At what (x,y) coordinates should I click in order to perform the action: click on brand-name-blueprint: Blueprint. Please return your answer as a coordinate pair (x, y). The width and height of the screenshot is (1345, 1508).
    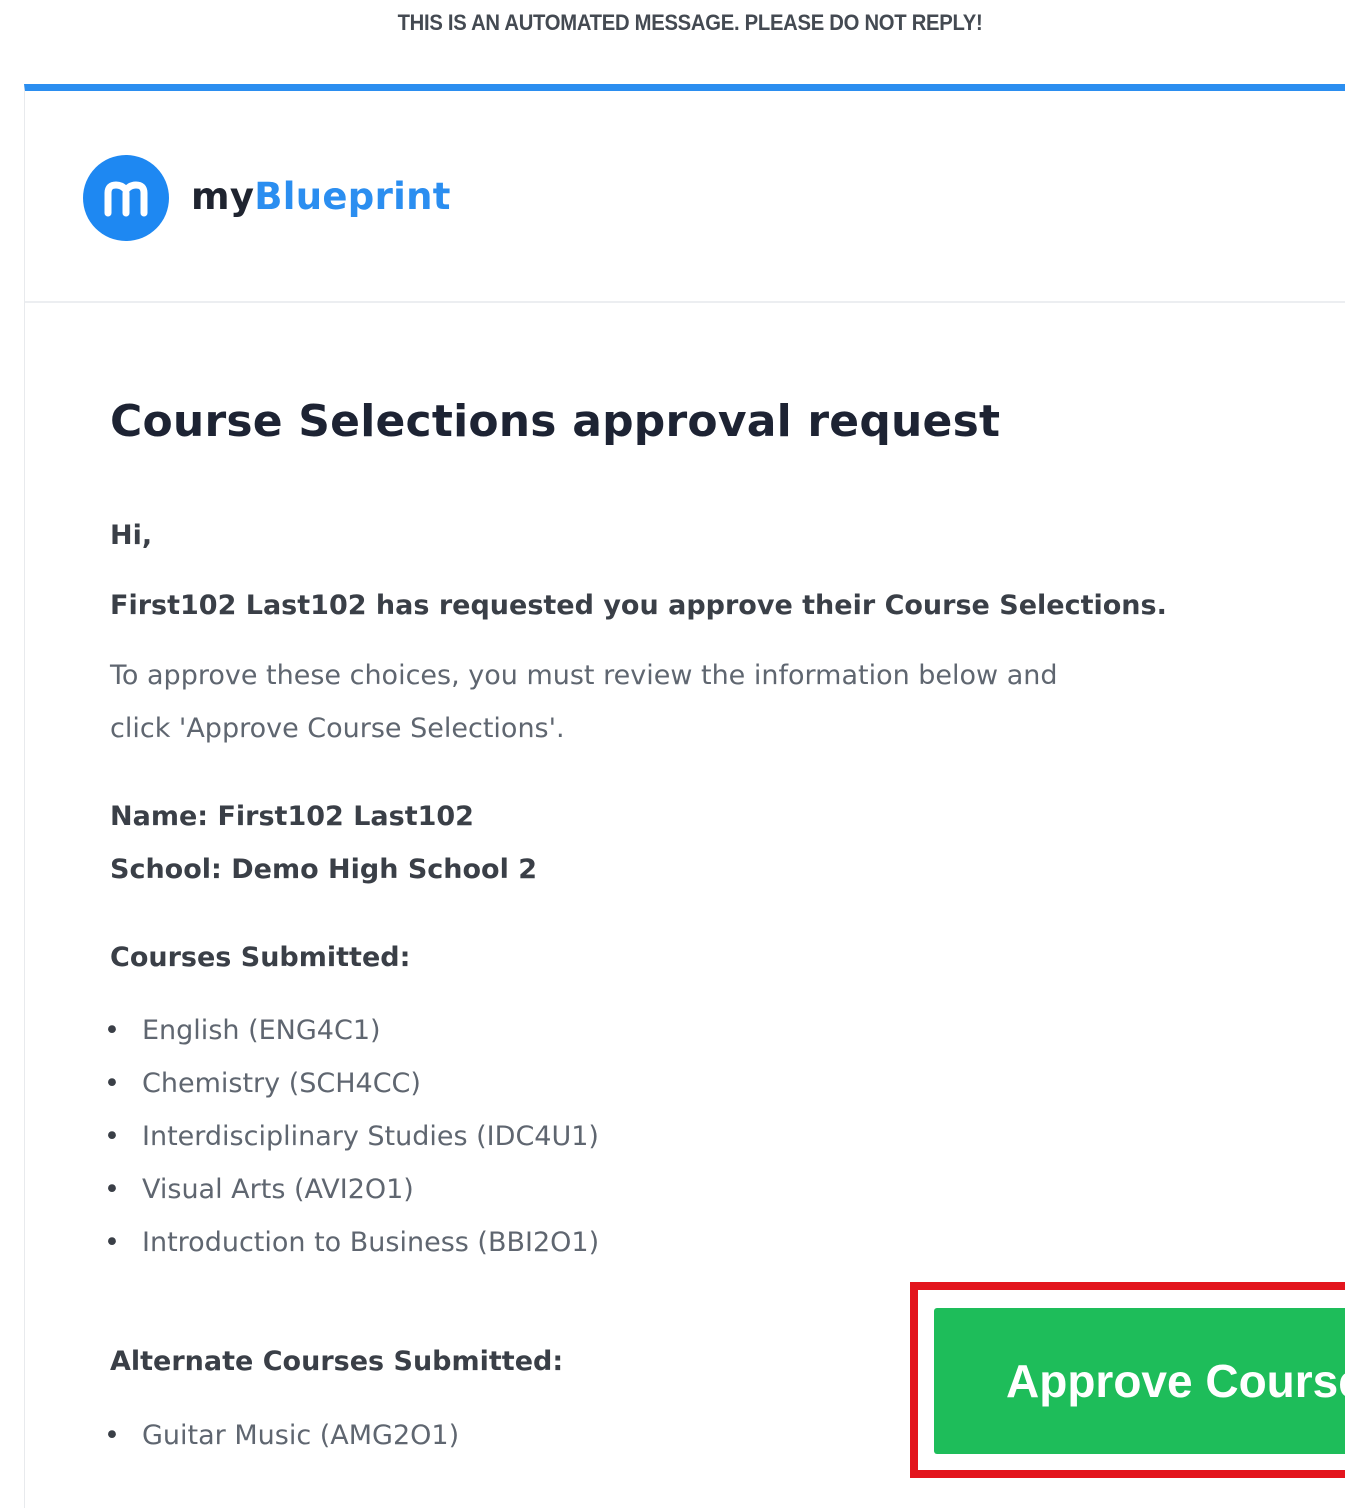
    Looking at the image, I should click on (352, 196).